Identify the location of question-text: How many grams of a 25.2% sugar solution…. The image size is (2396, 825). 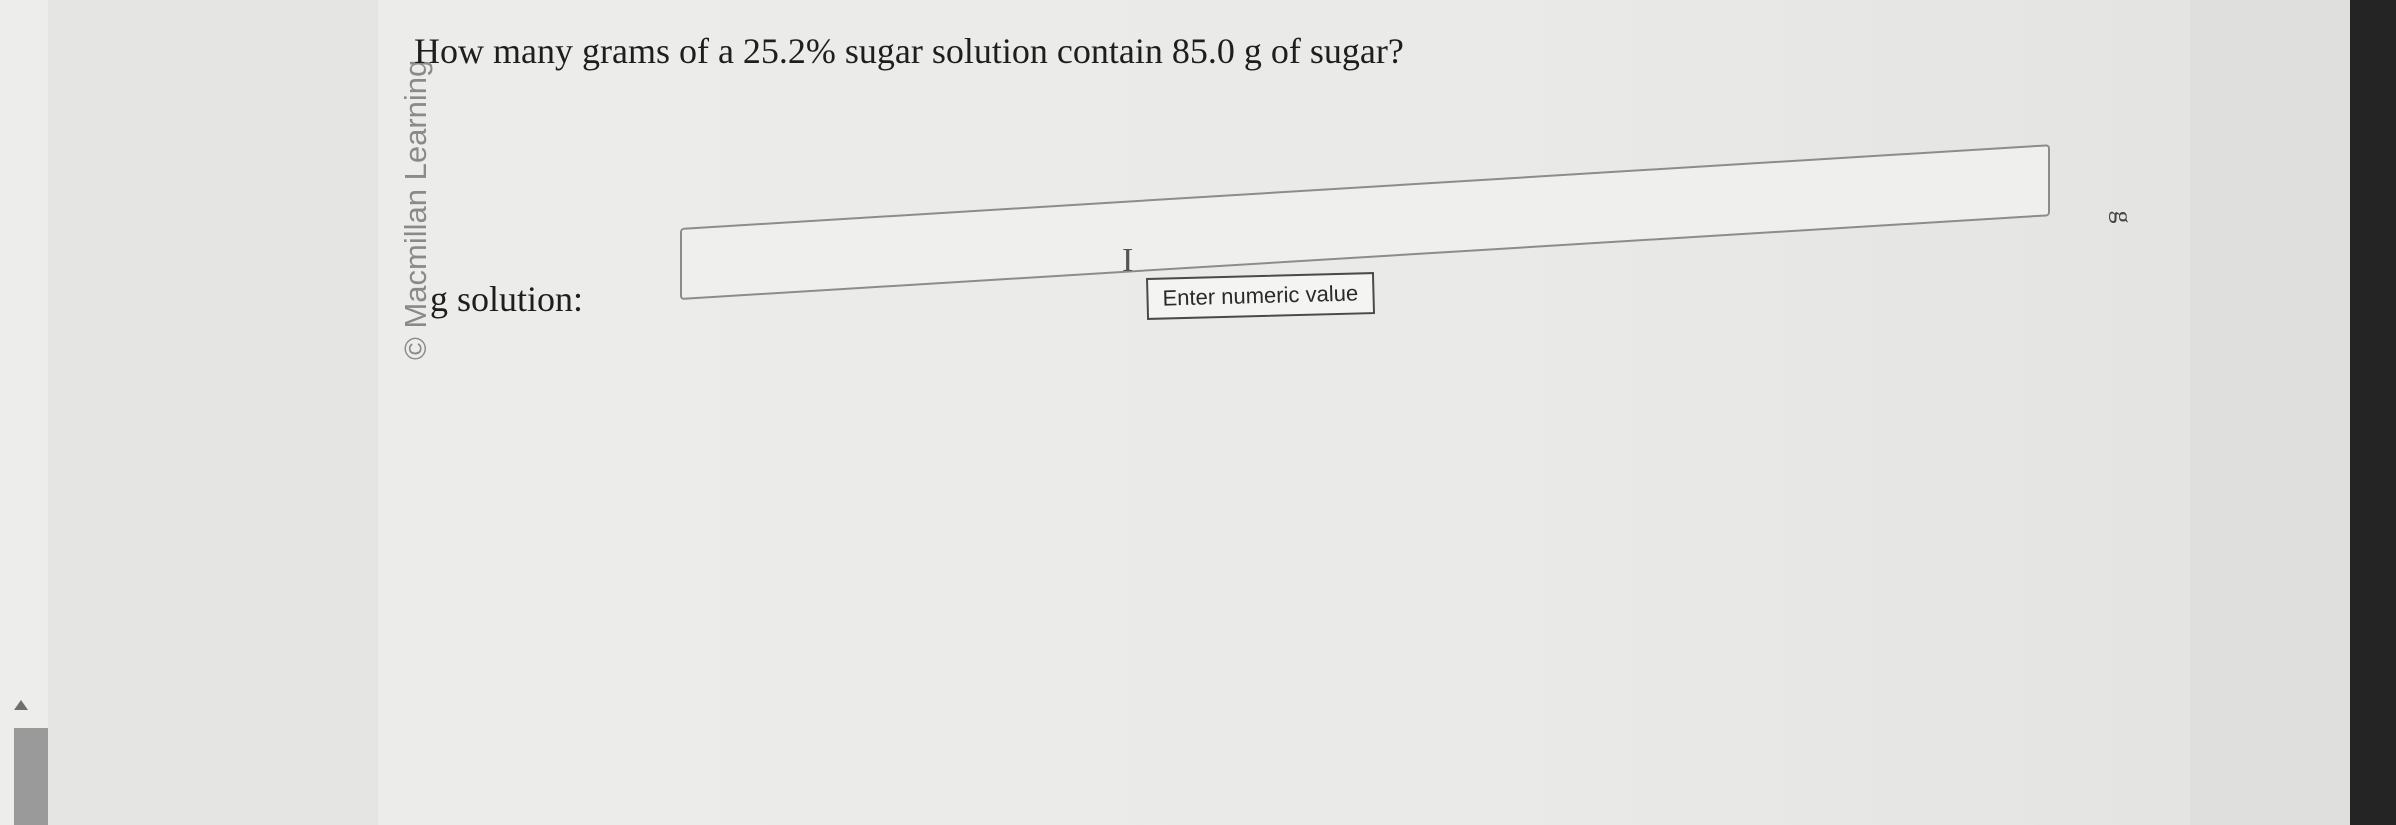
(909, 51).